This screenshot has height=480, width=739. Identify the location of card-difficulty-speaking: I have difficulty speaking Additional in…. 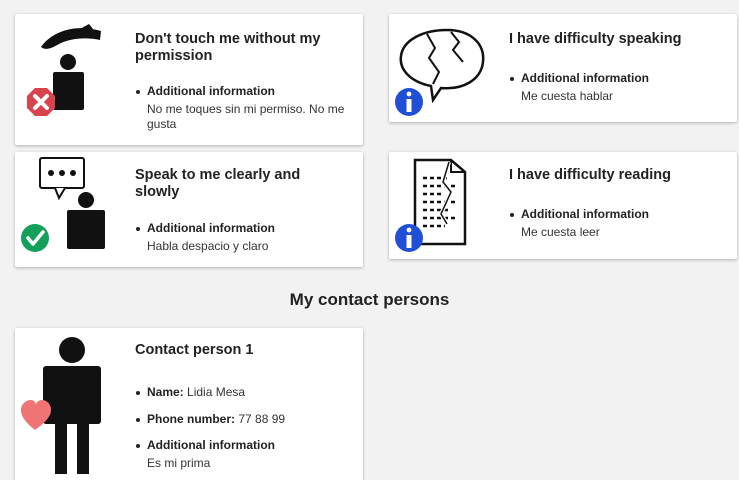
(563, 68).